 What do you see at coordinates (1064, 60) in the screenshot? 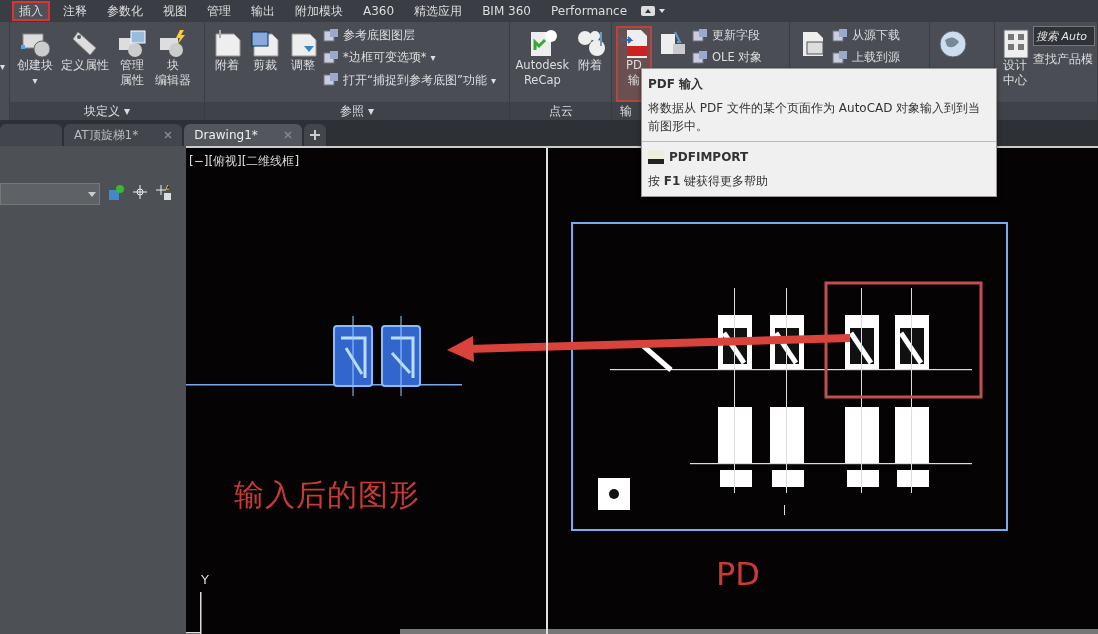
I see `ribbon-button: 查找产品模` at bounding box center [1064, 60].